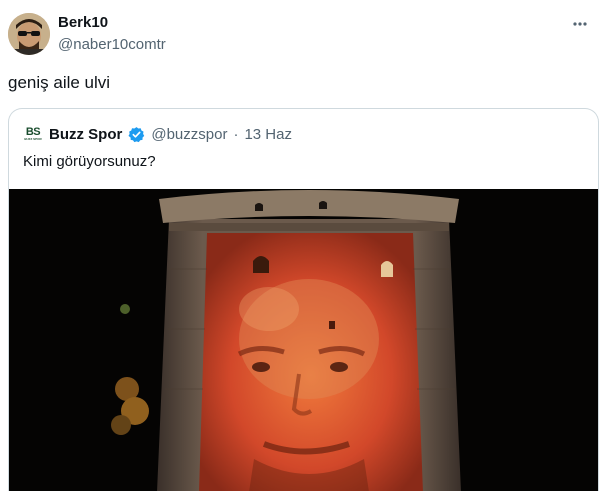 This screenshot has width=600, height=491. What do you see at coordinates (89, 161) in the screenshot?
I see `quoted-tweet-text: Kimi görüyorsunuz?` at bounding box center [89, 161].